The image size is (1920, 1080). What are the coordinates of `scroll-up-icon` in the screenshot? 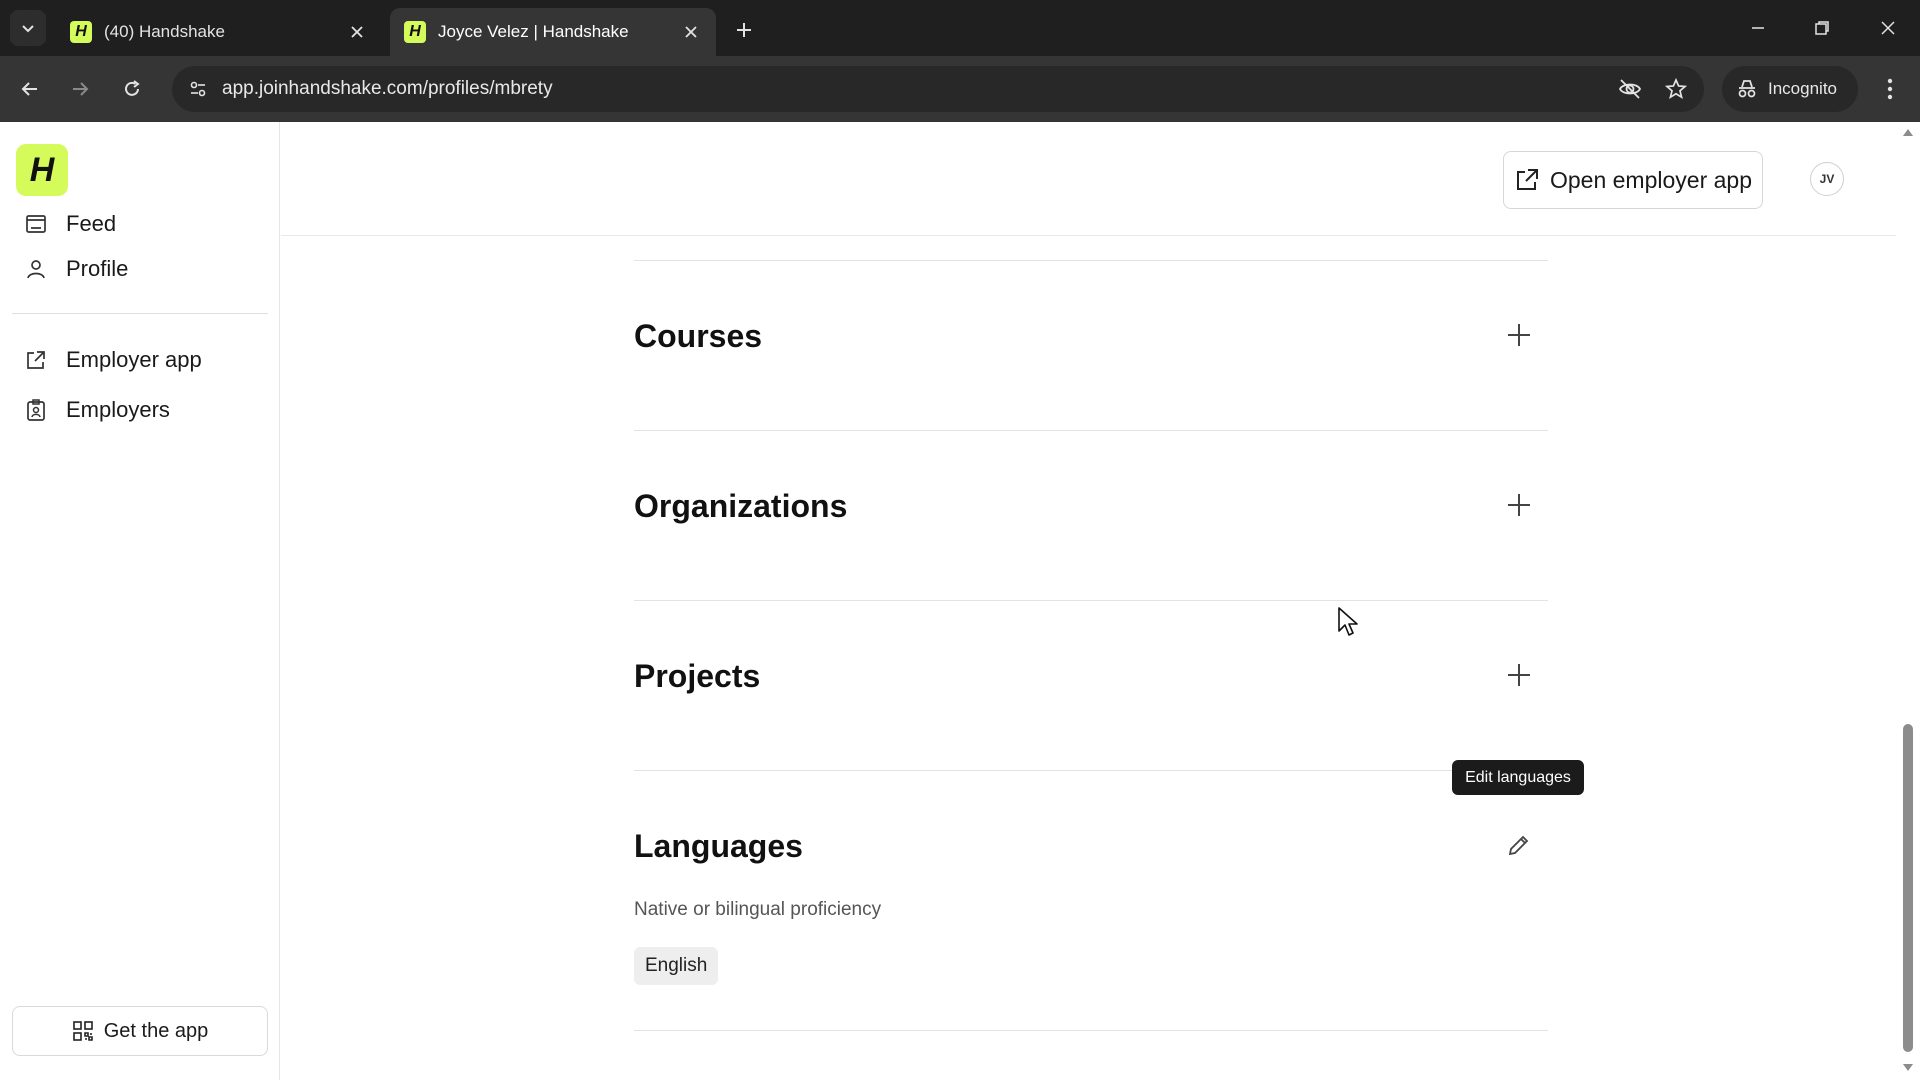 It's located at (1908, 132).